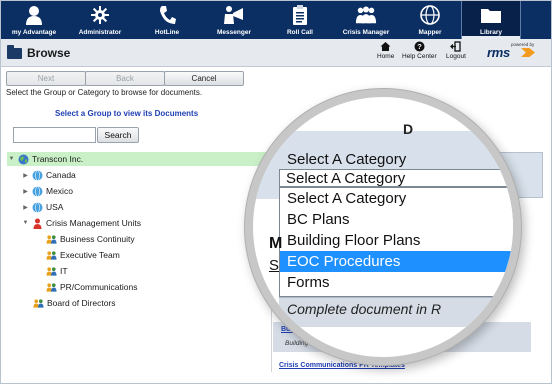  What do you see at coordinates (299, 32) in the screenshot?
I see `nav-label: Roll Call` at bounding box center [299, 32].